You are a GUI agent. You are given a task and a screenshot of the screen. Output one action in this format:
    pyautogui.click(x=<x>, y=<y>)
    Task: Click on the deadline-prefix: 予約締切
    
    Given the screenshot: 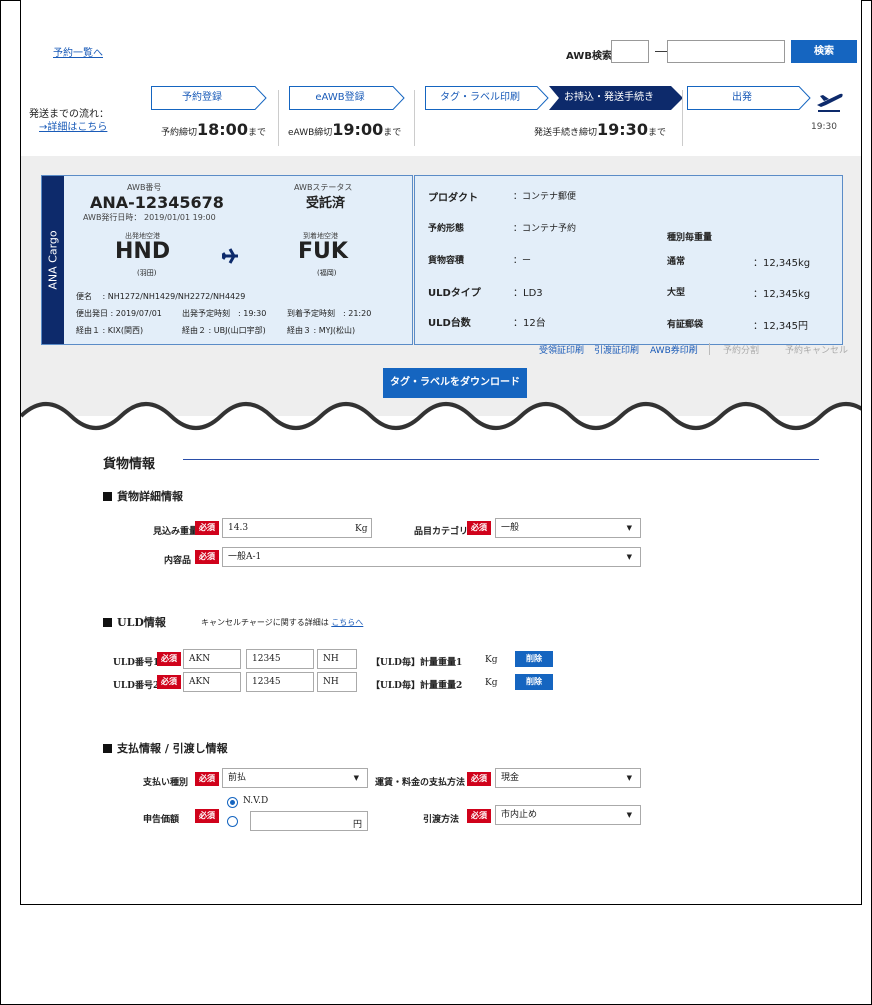 What is the action you would take?
    pyautogui.click(x=179, y=133)
    